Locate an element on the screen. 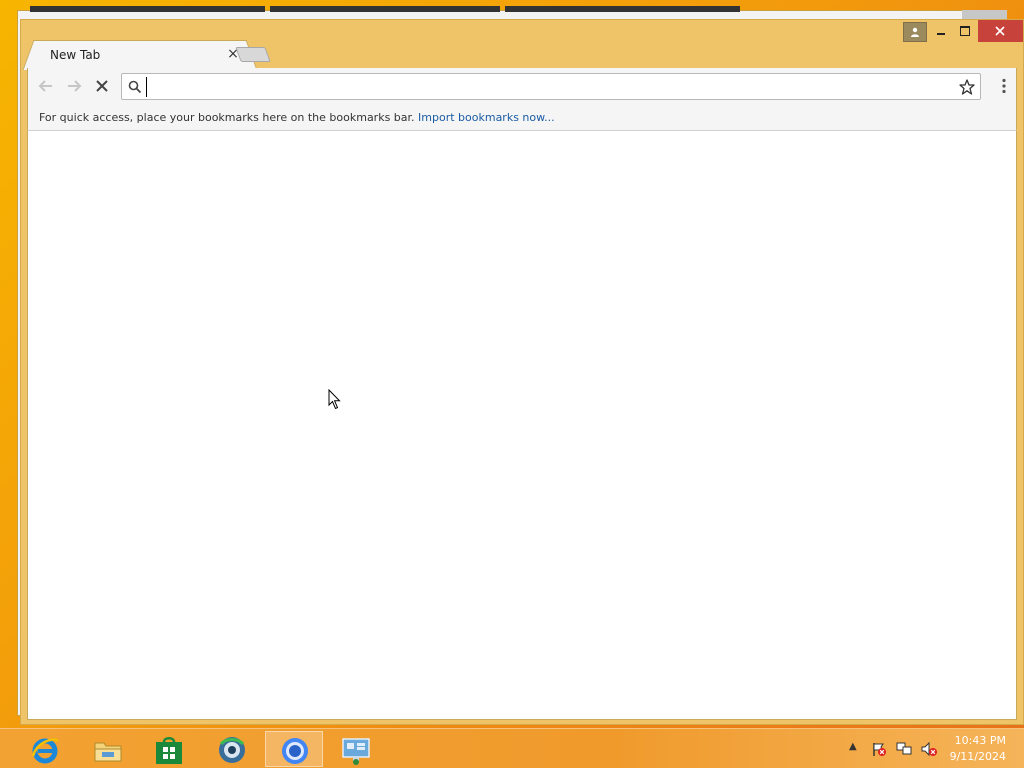 The width and height of the screenshot is (1024, 768). tab-title: New Tab is located at coordinates (75, 55).